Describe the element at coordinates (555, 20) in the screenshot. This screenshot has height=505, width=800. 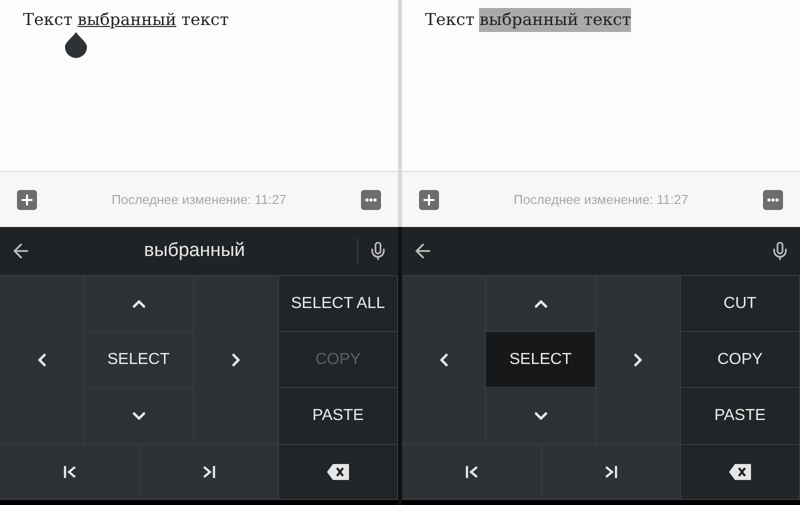
I see `selected-text: выбранный текст` at that location.